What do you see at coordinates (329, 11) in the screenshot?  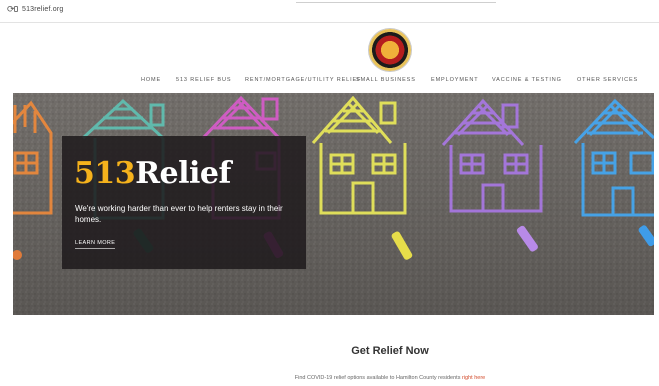 I see `browser-address-bar: ⟳ 513relief.org` at bounding box center [329, 11].